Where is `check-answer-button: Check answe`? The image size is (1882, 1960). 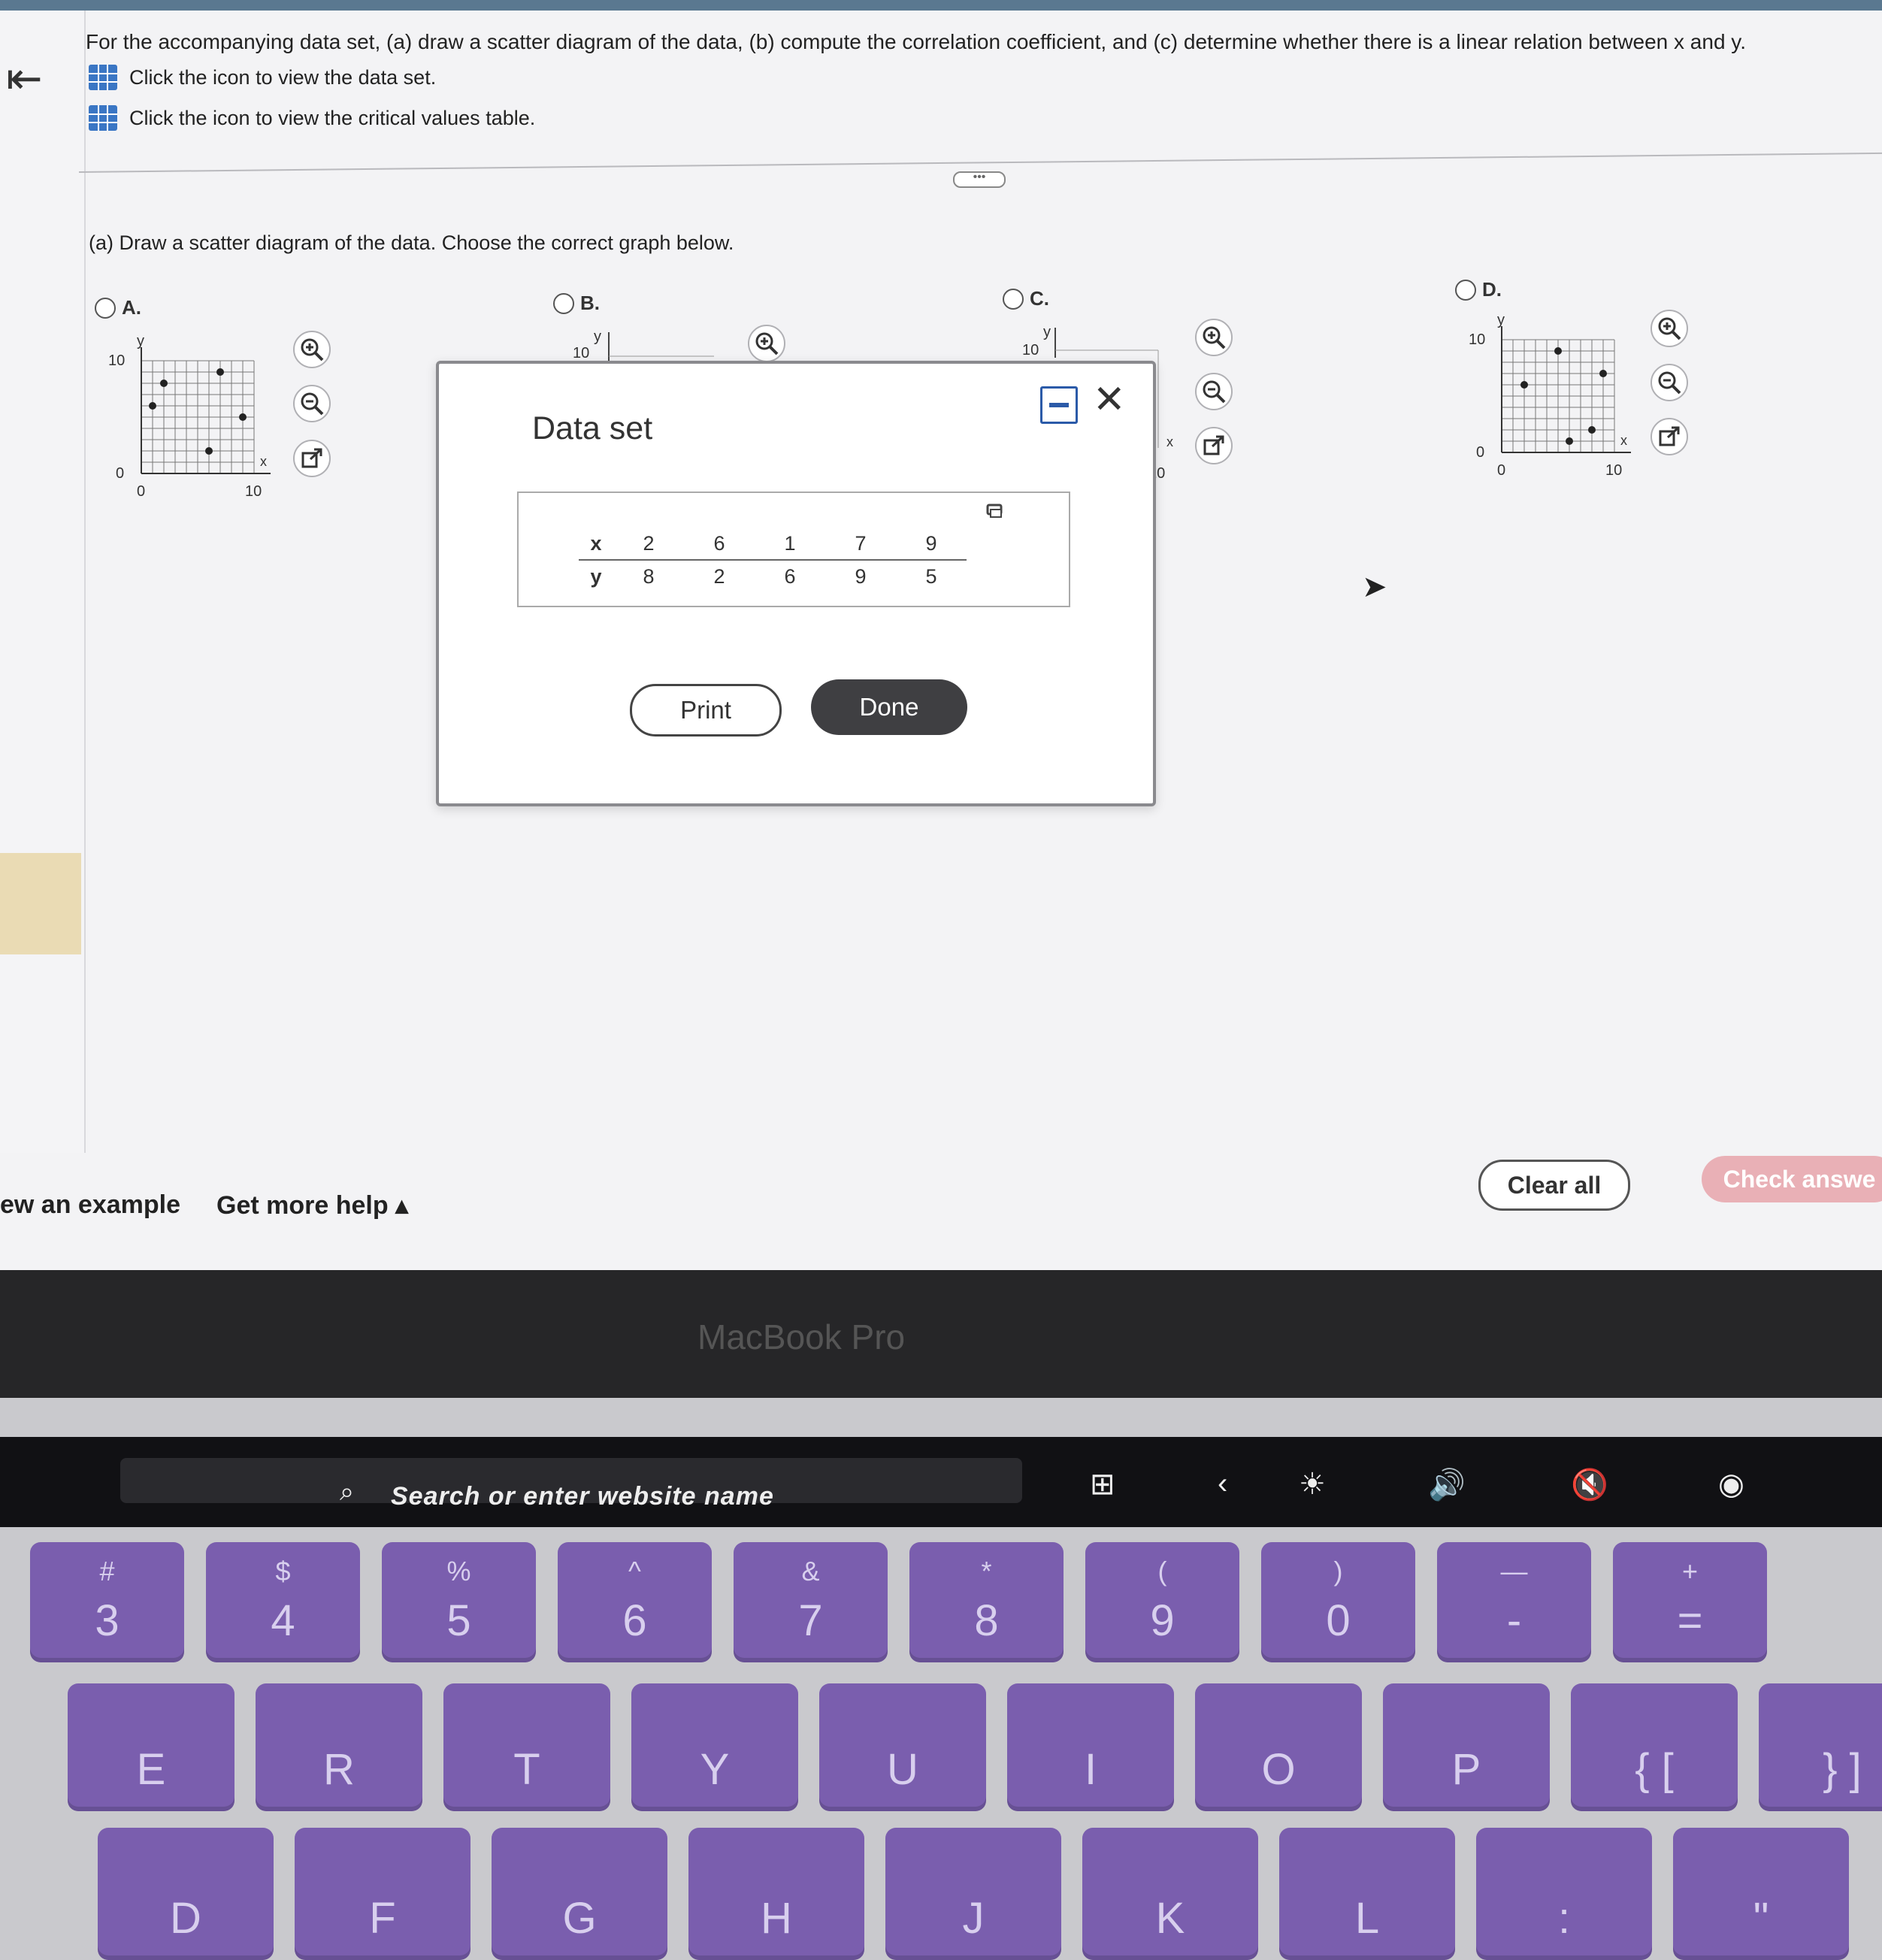
check-answer-button: Check answe is located at coordinates (1792, 1179).